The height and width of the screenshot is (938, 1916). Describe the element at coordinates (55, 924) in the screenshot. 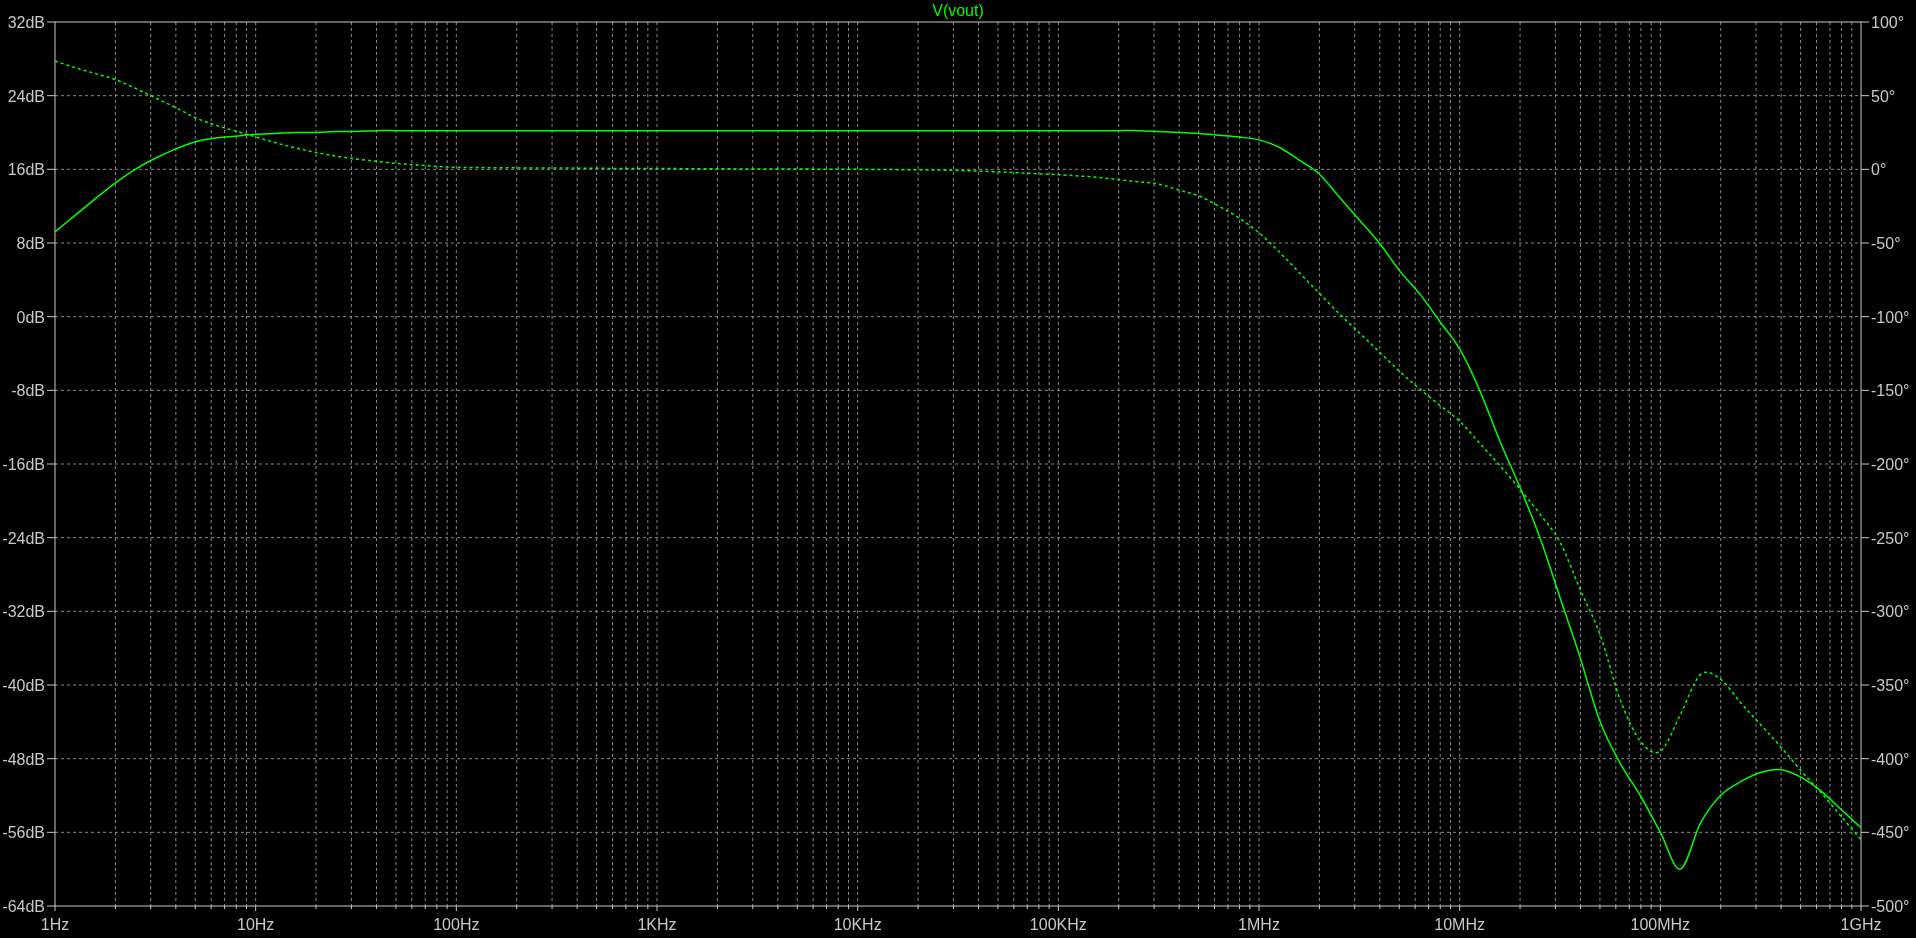

I see `axis-label: 1Hz` at that location.